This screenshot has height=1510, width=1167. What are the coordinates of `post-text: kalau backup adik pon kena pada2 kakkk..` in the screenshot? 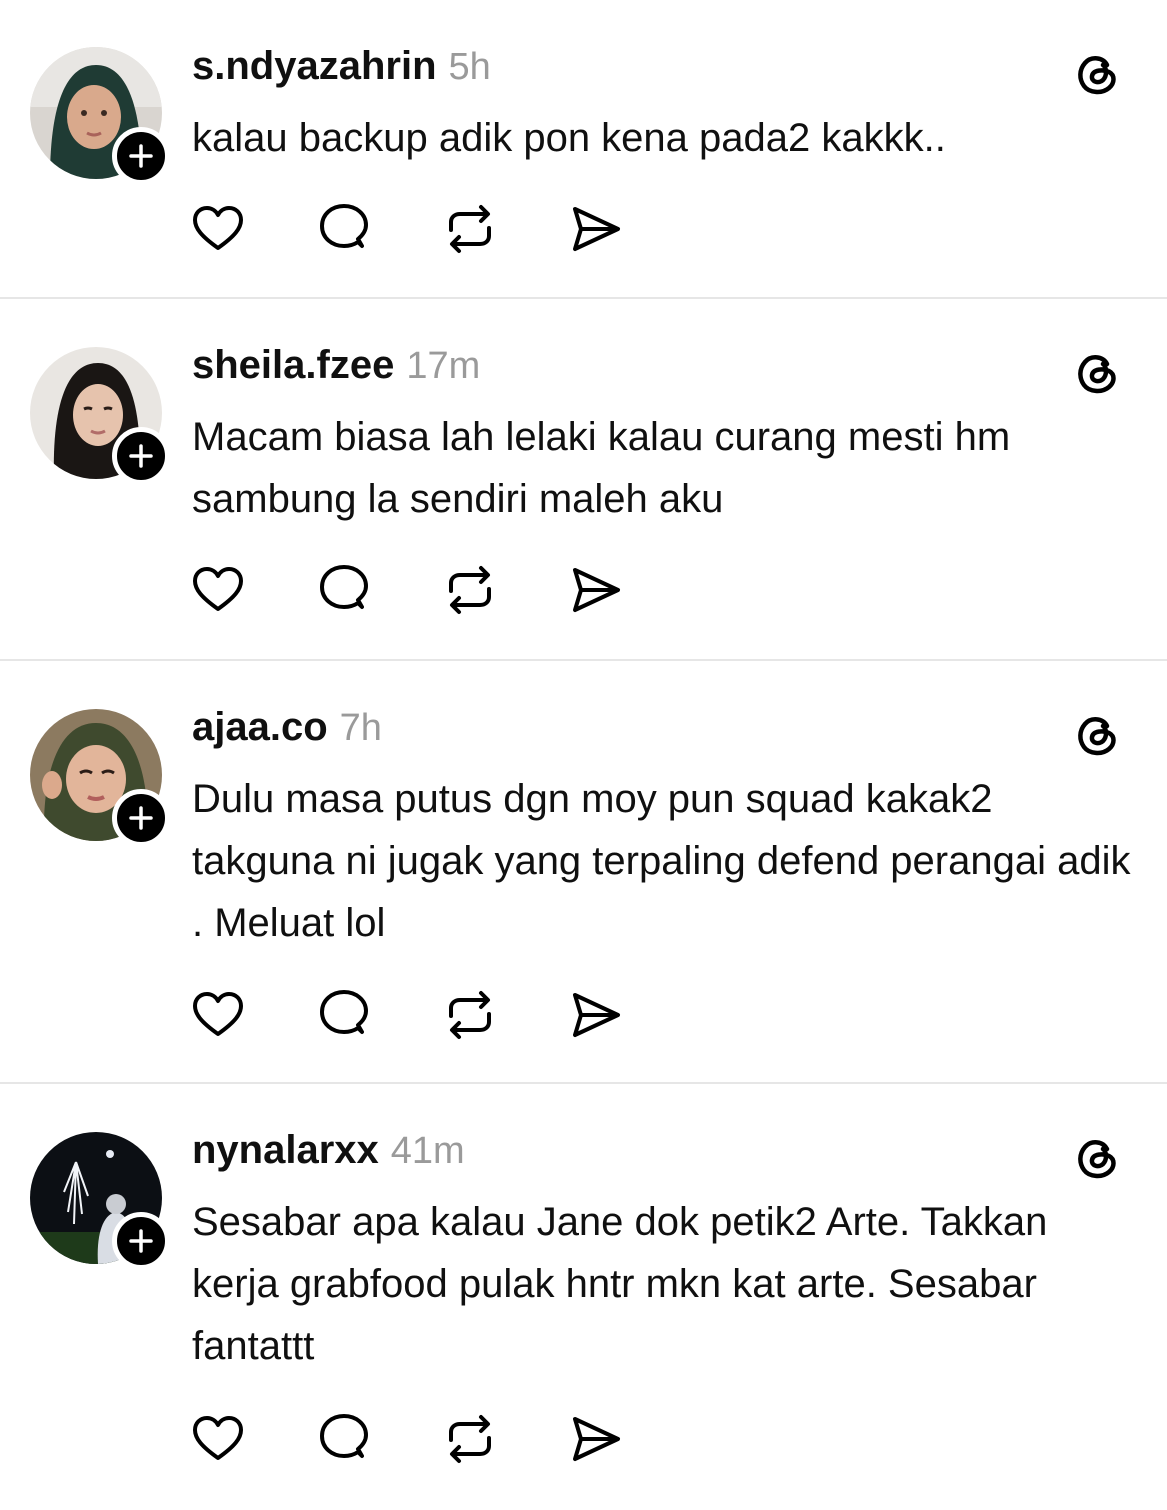 It's located at (569, 138).